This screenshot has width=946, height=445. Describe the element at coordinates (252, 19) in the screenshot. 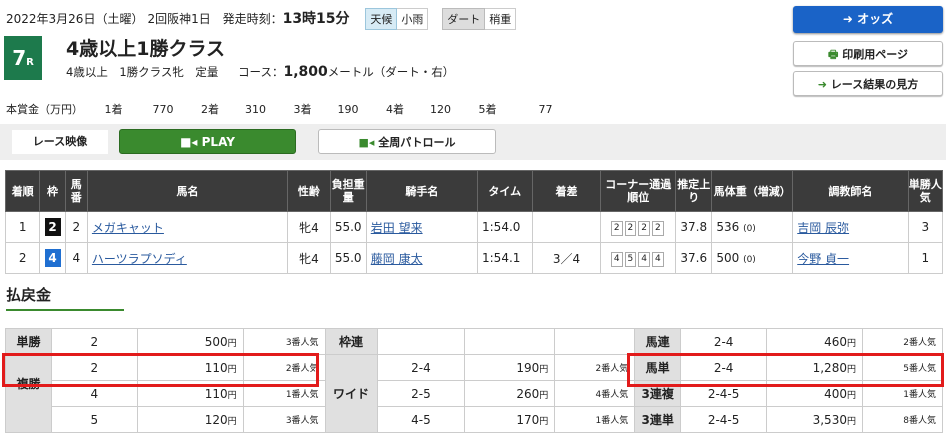

I see `post-time-label: 発走時刻：` at that location.